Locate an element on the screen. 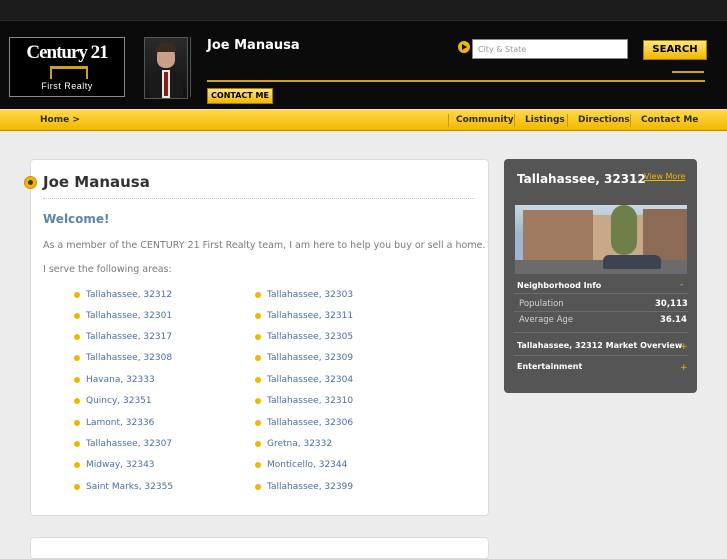  logo-brand: Century 21 is located at coordinates (67, 52).